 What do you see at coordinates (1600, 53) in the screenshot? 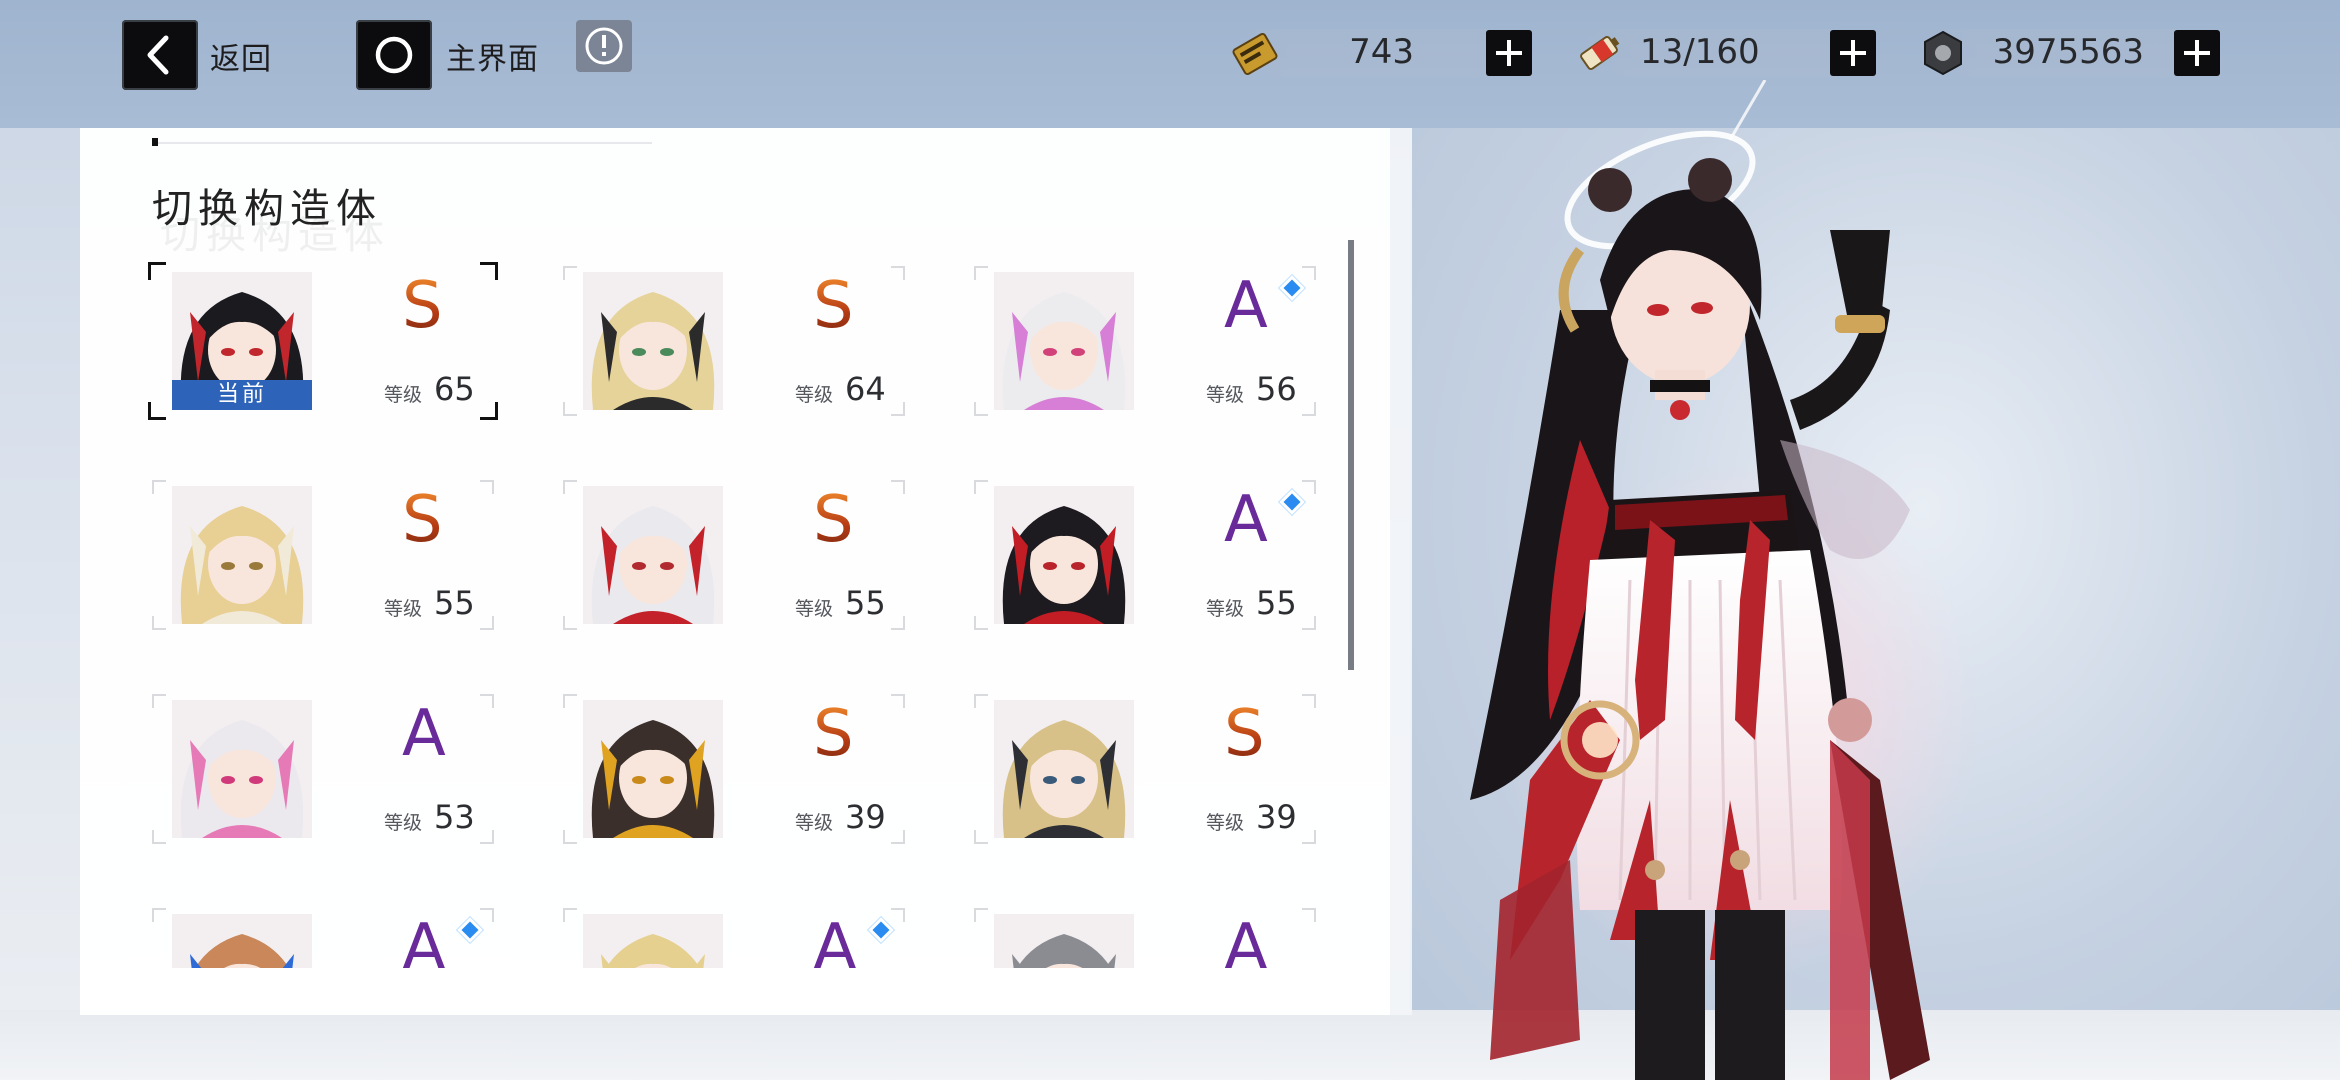
I see `battery-icon` at bounding box center [1600, 53].